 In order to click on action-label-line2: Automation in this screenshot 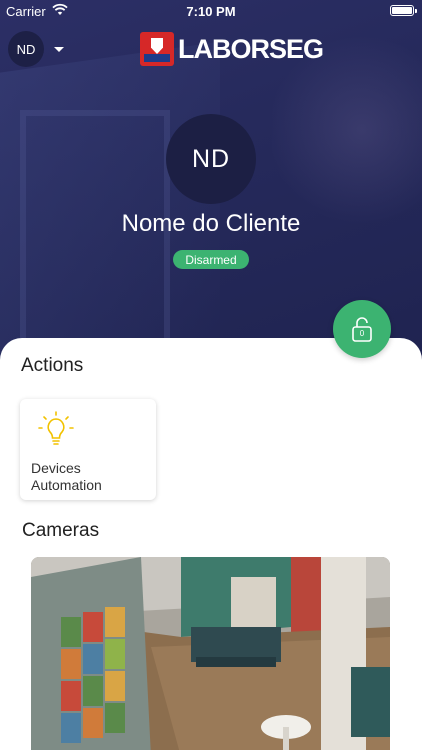, I will do `click(66, 485)`.